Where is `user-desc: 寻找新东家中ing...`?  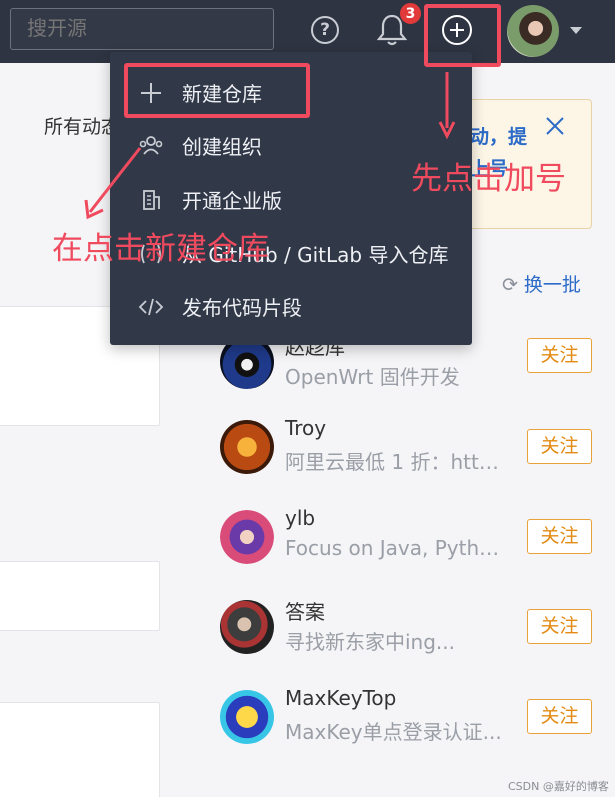
user-desc: 寻找新东家中ing... is located at coordinates (370, 642).